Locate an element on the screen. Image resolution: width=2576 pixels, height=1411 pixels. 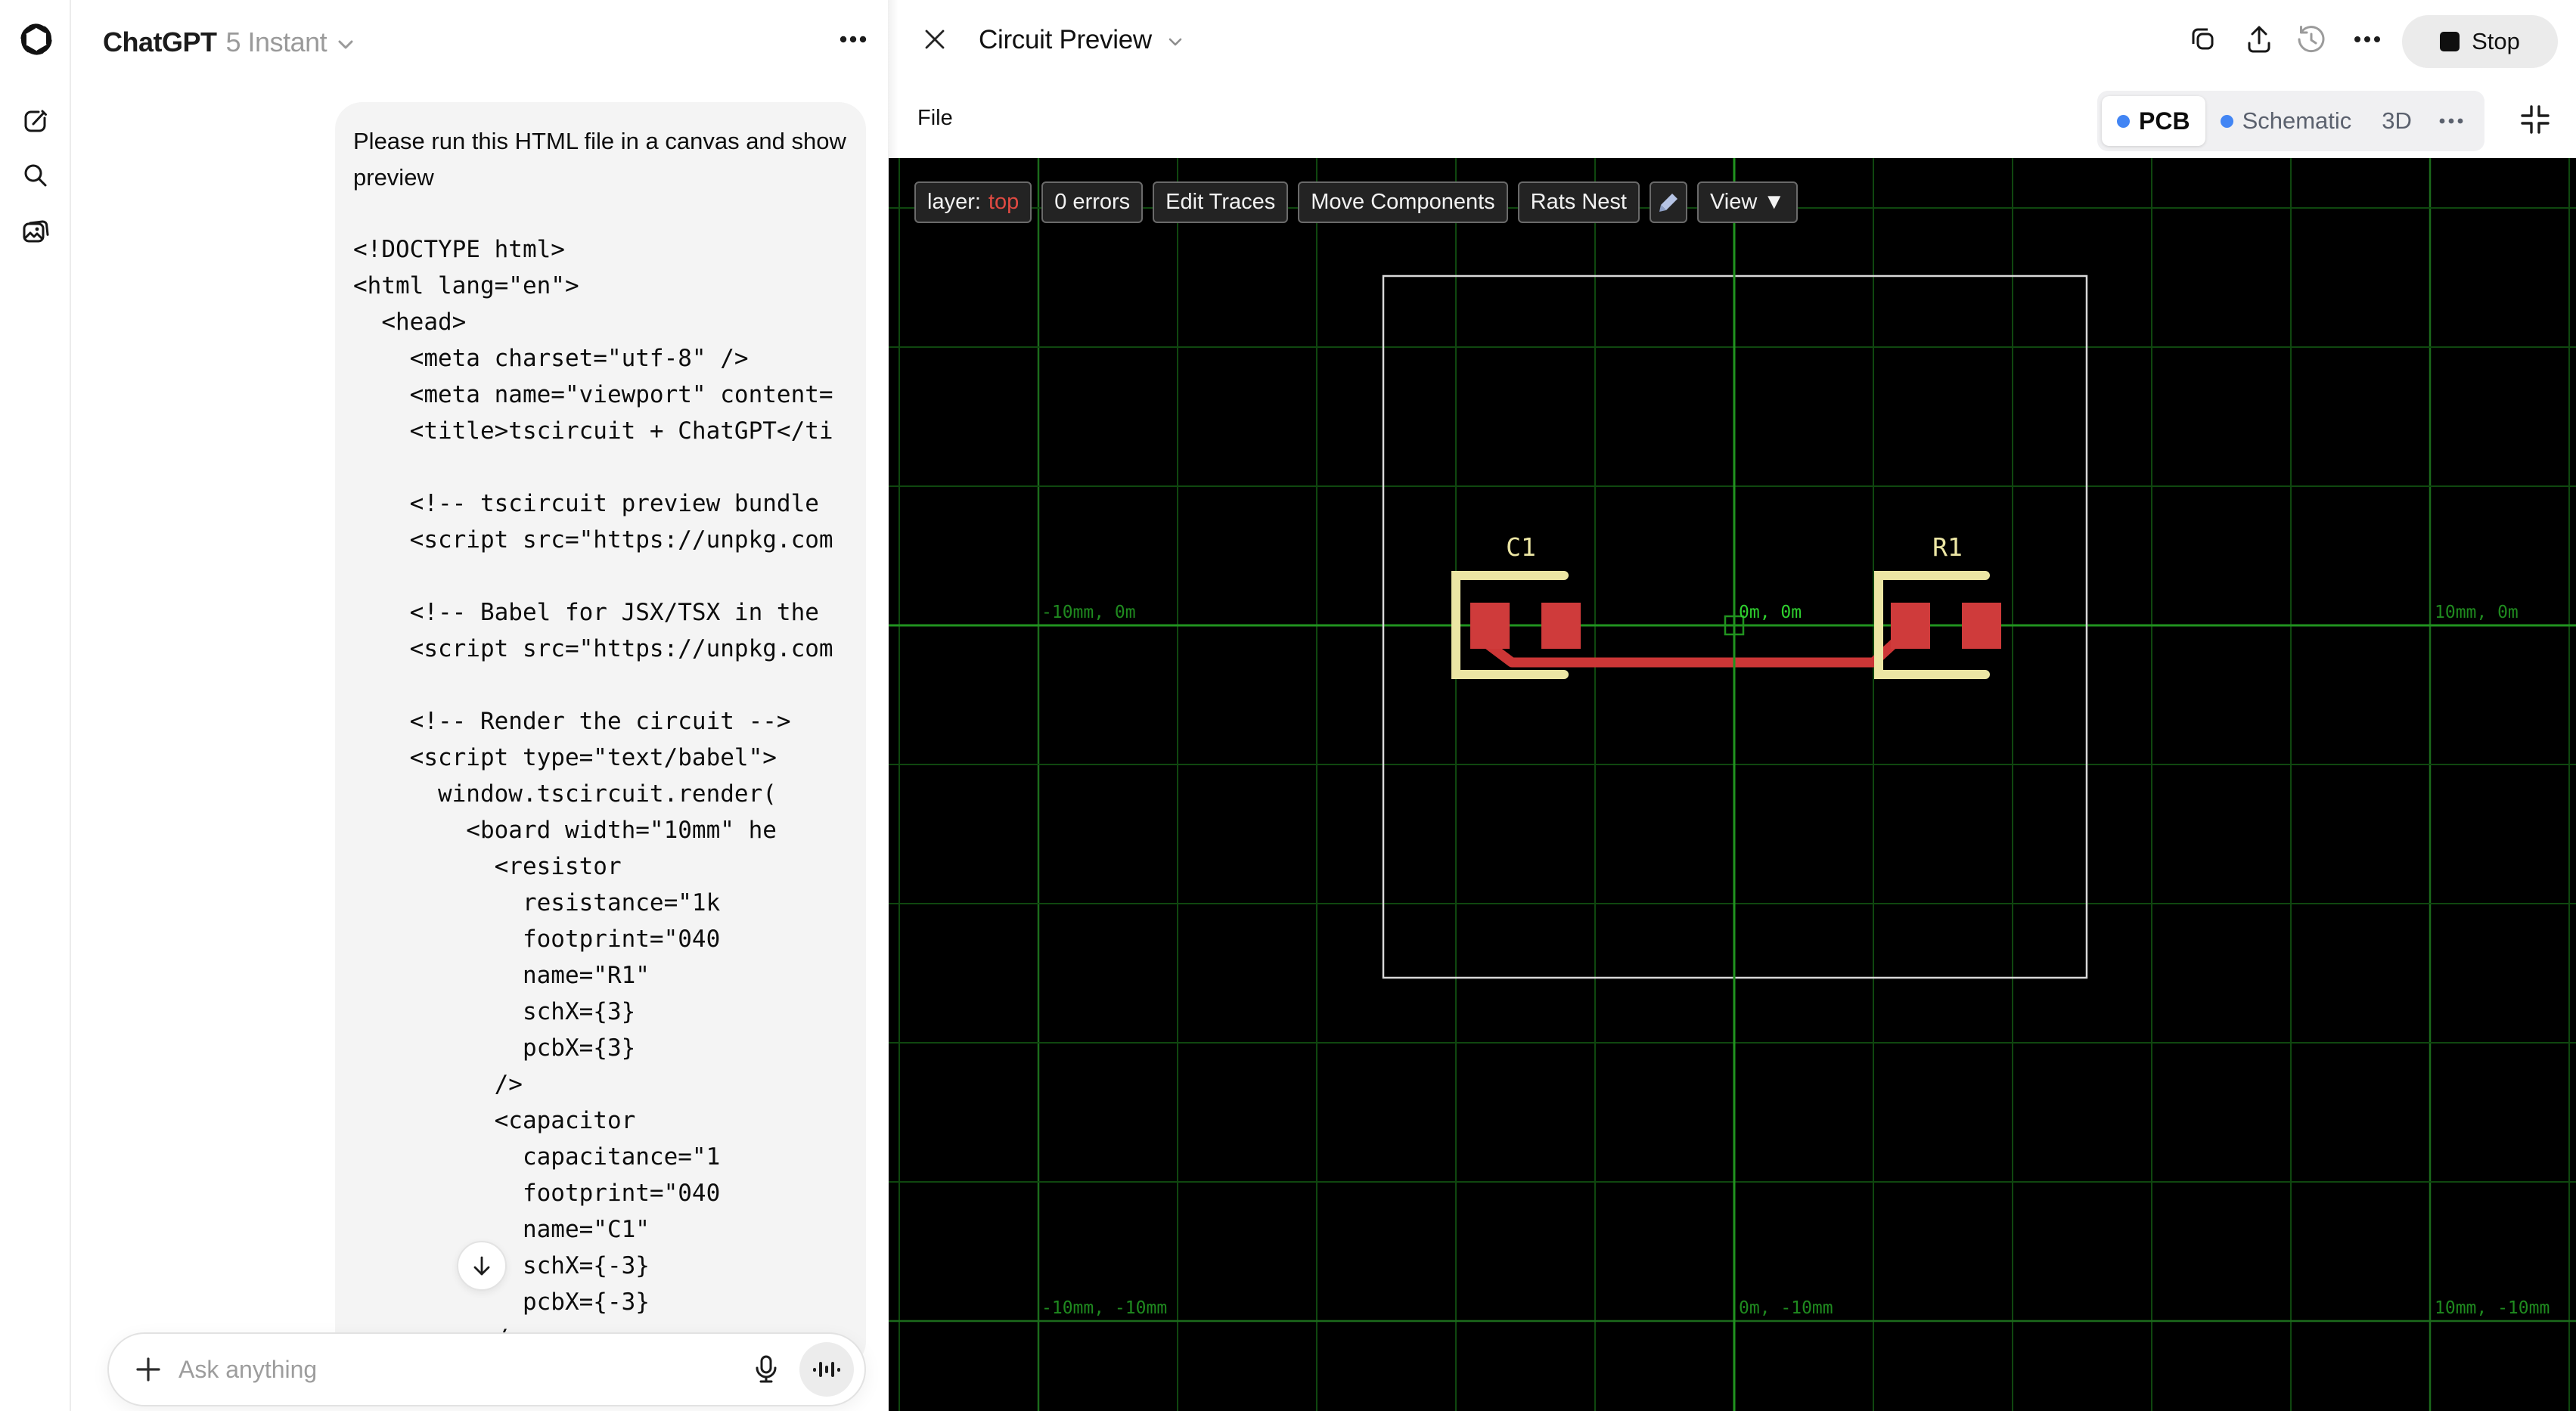
pencil-icon is located at coordinates (1668, 202).